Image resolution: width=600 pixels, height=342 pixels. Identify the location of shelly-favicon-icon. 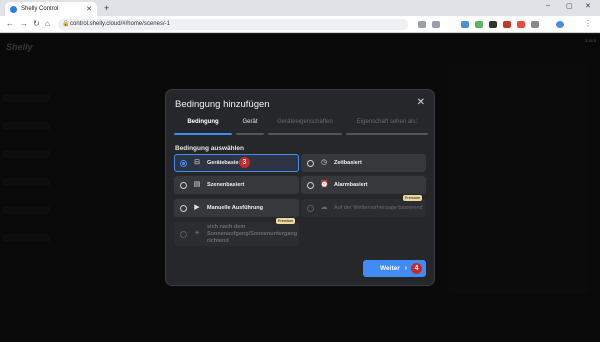
(13, 9).